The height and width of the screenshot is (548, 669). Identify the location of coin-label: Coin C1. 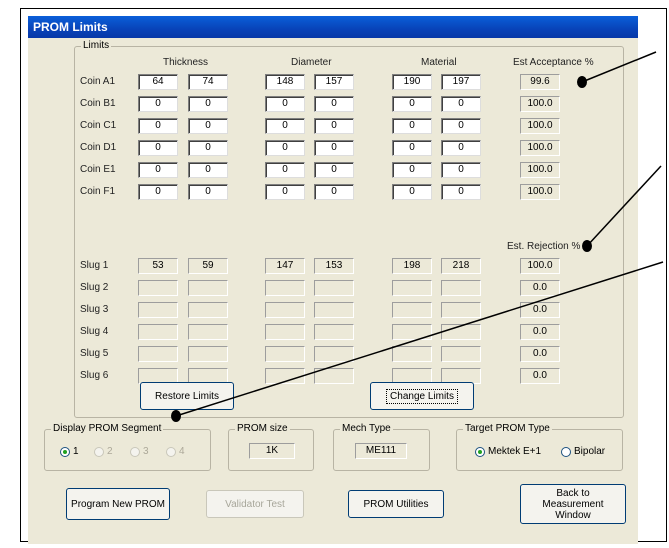
(98, 125).